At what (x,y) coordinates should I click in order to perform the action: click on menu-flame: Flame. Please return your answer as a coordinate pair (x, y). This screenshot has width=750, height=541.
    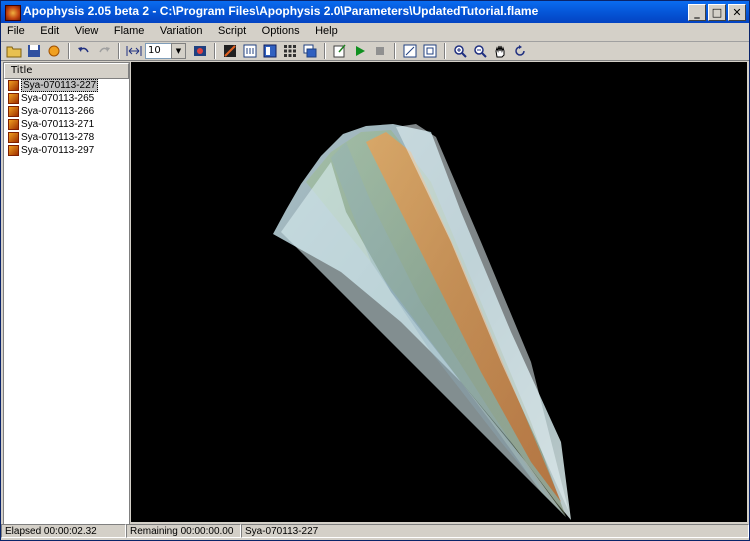
    Looking at the image, I should click on (129, 30).